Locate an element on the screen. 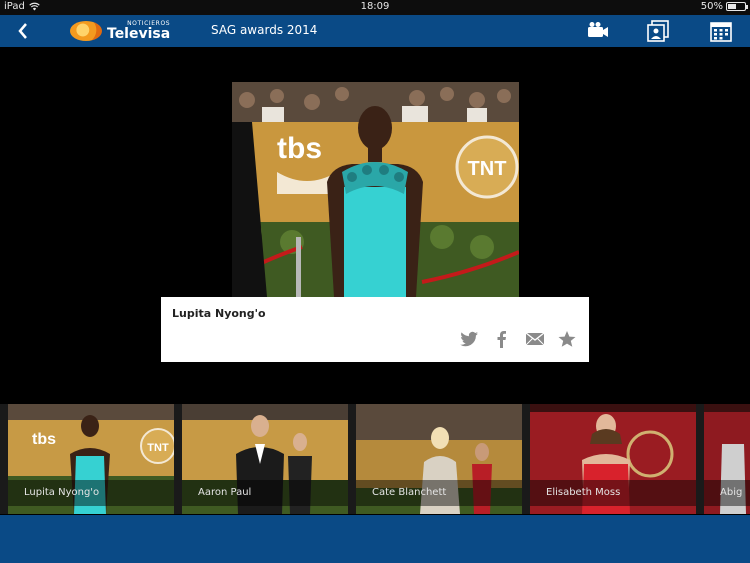 This screenshot has width=750, height=563. televisa-logo: NOTICIEROS Televisa is located at coordinates (120, 31).